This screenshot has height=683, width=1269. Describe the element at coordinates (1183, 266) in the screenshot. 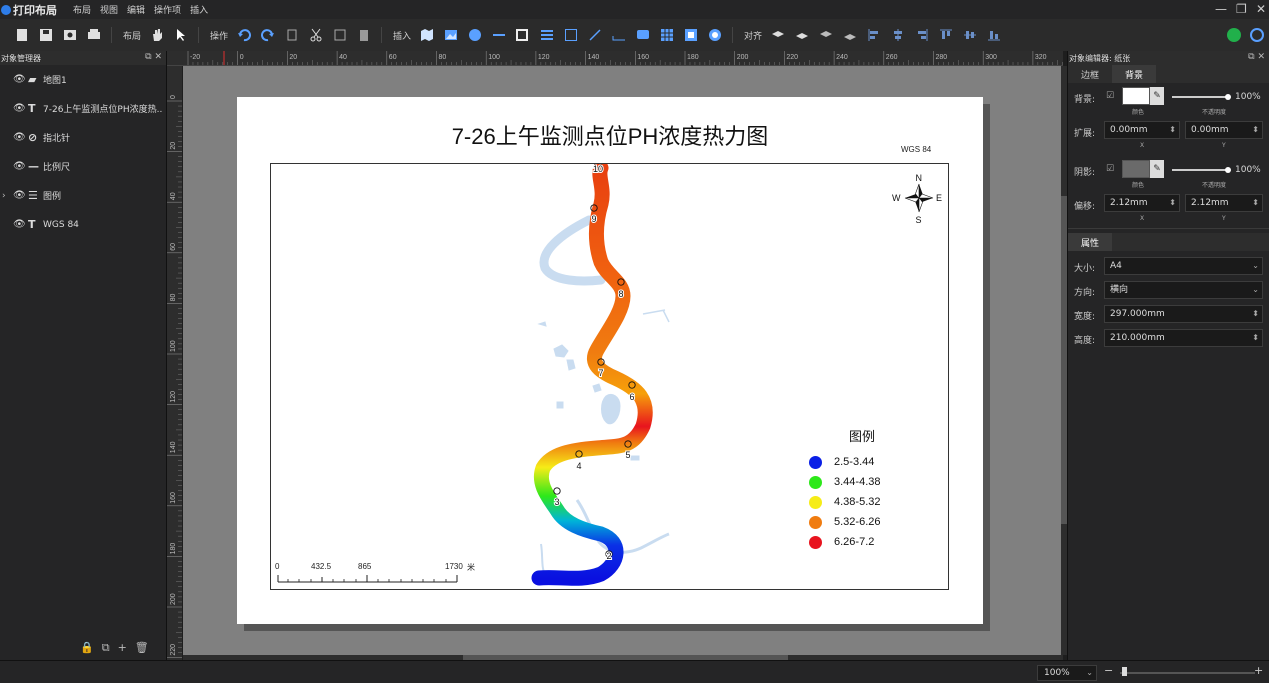

I see `size-select: A4 ⌄` at that location.